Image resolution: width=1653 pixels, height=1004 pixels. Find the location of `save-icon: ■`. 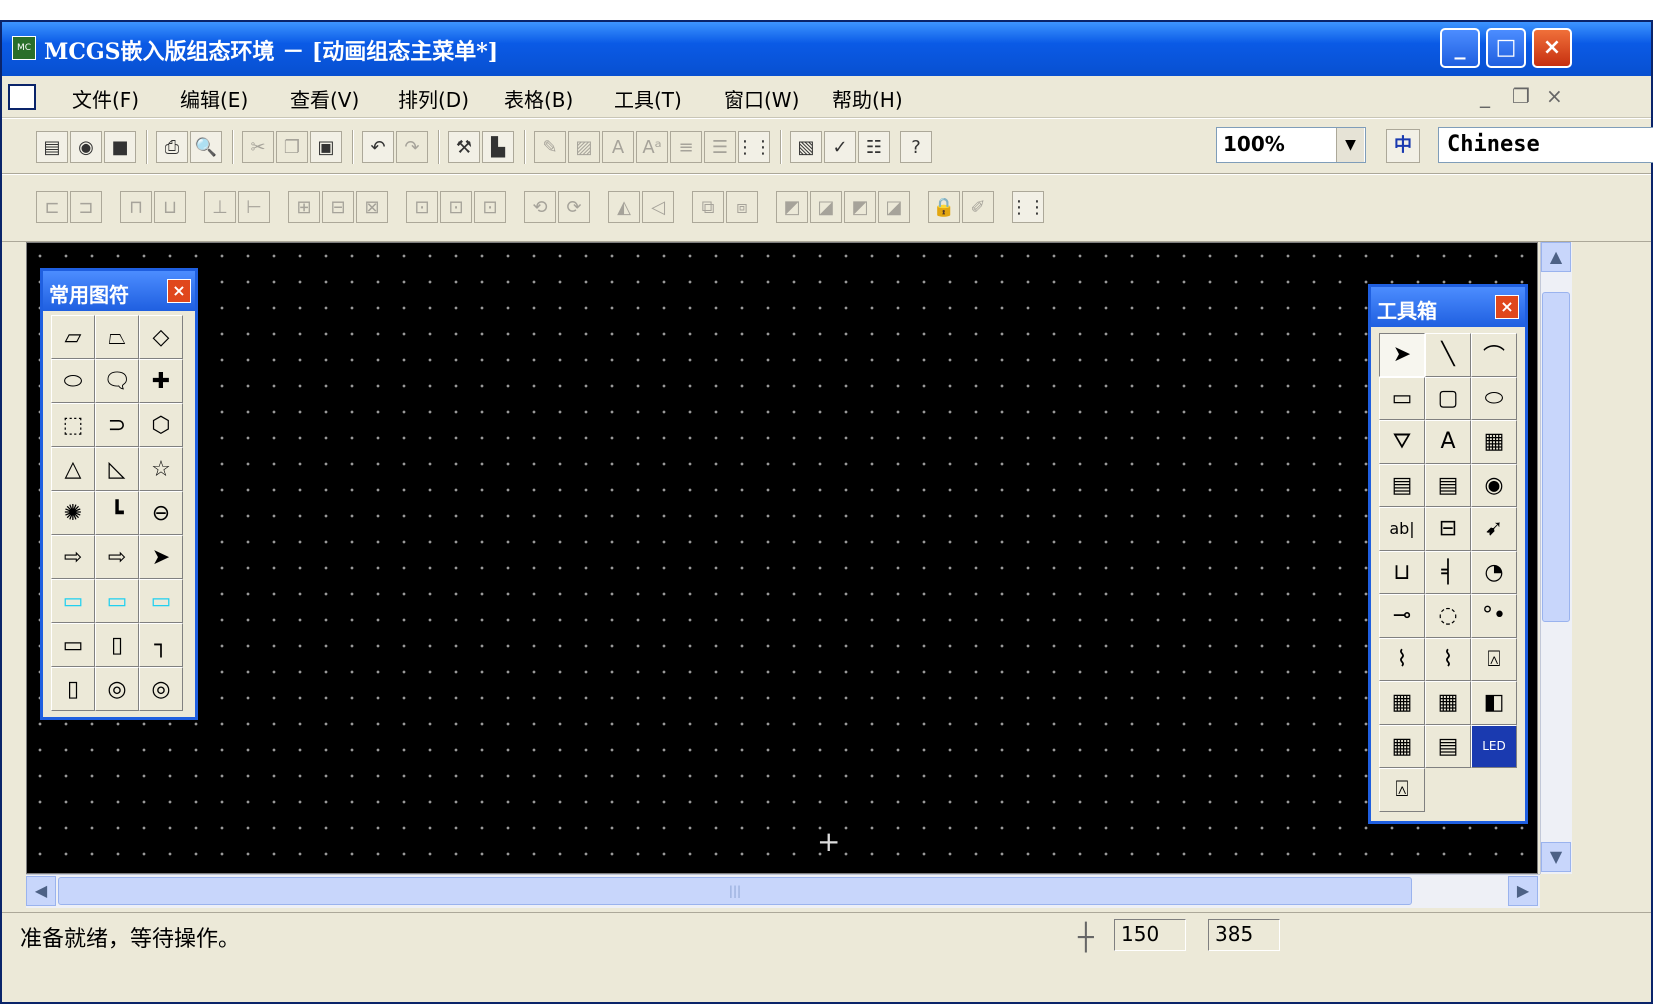

save-icon: ■ is located at coordinates (120, 147).